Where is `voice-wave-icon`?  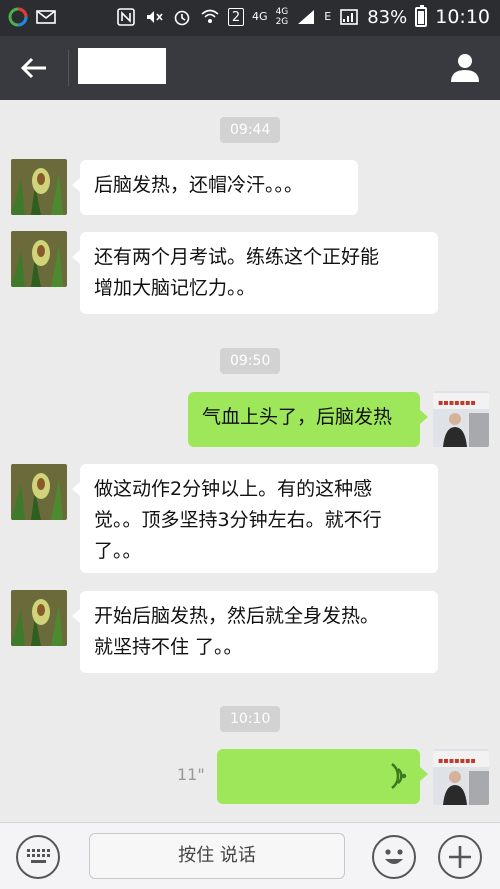 voice-wave-icon is located at coordinates (398, 781).